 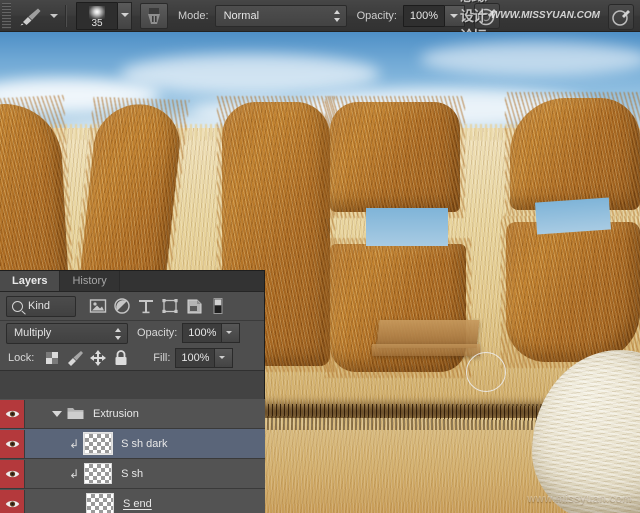 I want to click on layer-blend-mode-select: Multiply, so click(x=67, y=333).